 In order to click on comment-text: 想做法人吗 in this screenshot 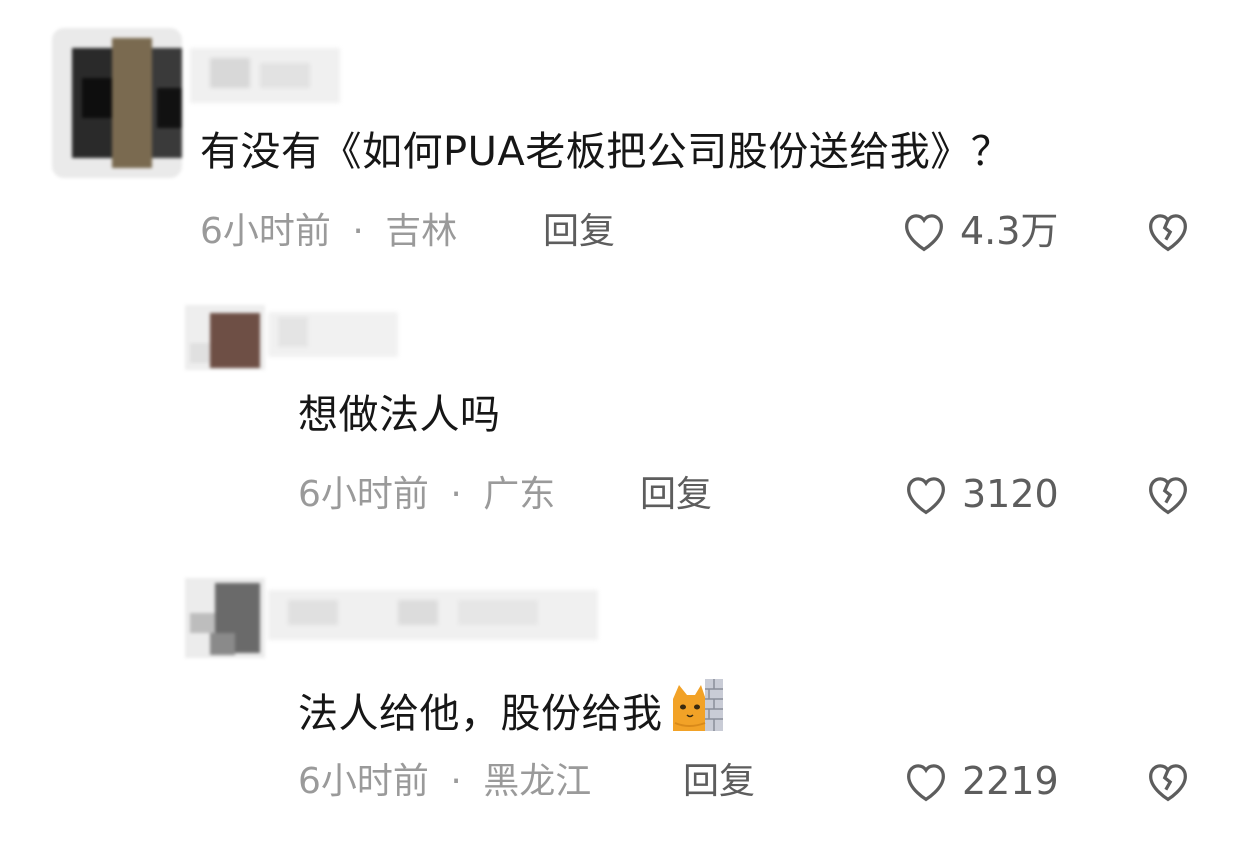, I will do `click(399, 415)`.